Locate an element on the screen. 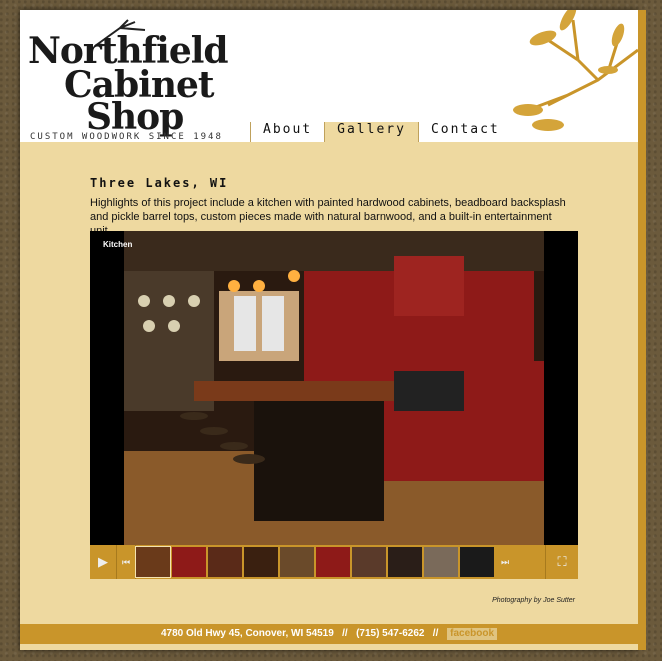 The image size is (662, 661). photo-caption: Kitchen is located at coordinates (118, 244).